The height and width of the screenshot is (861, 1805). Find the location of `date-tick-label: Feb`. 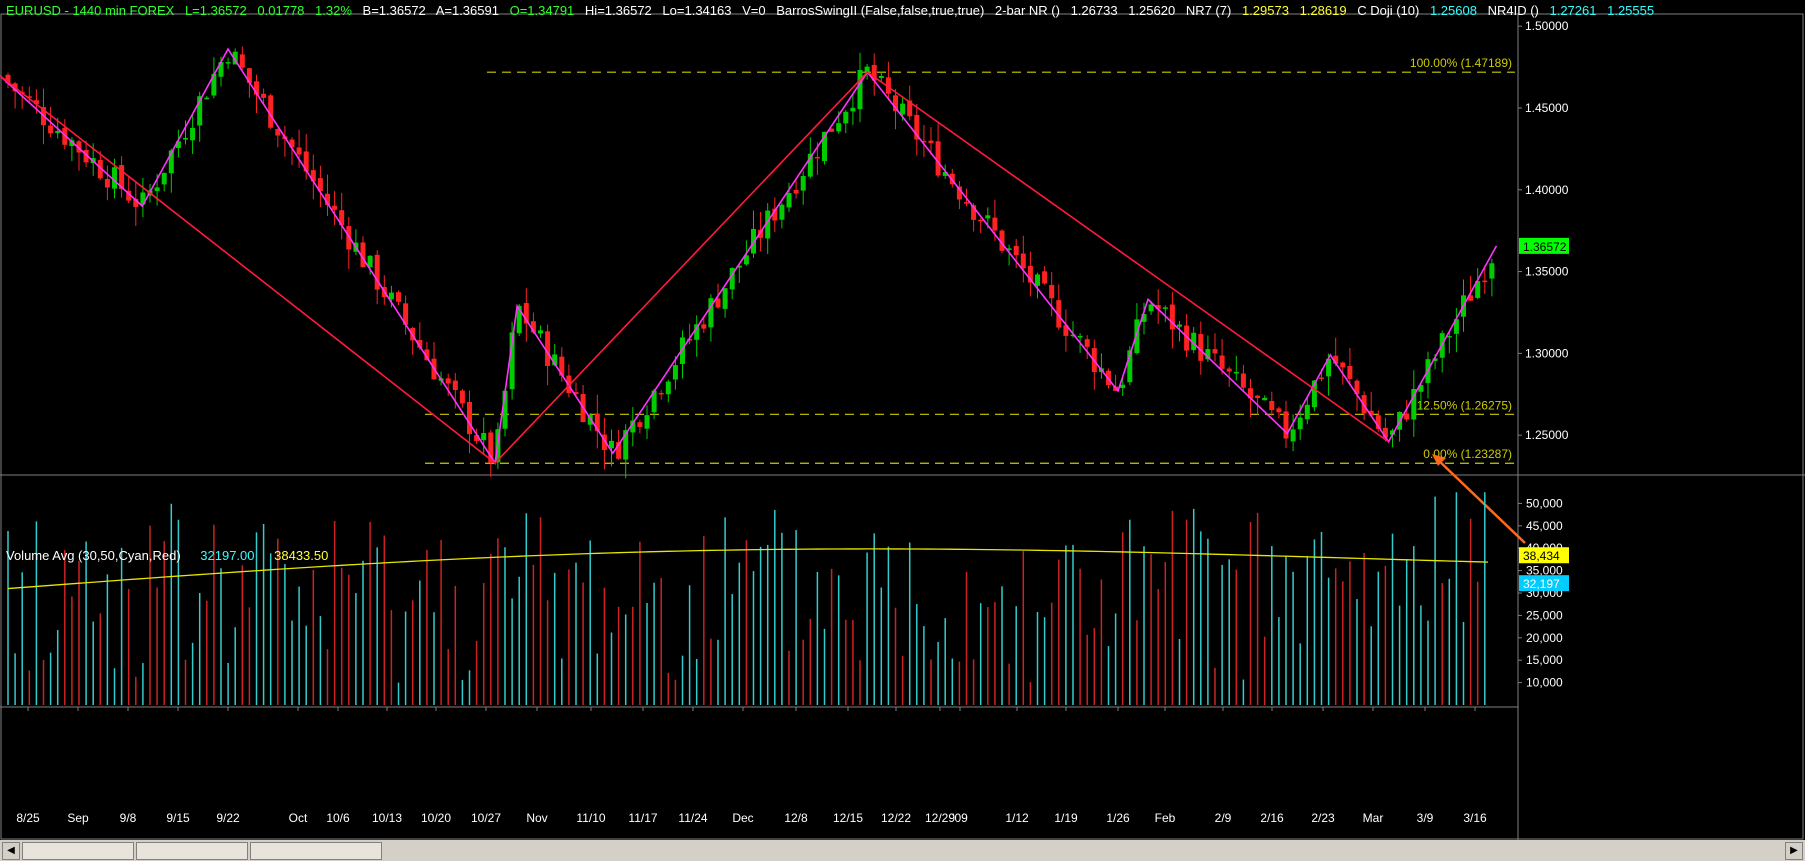

date-tick-label: Feb is located at coordinates (1165, 818).